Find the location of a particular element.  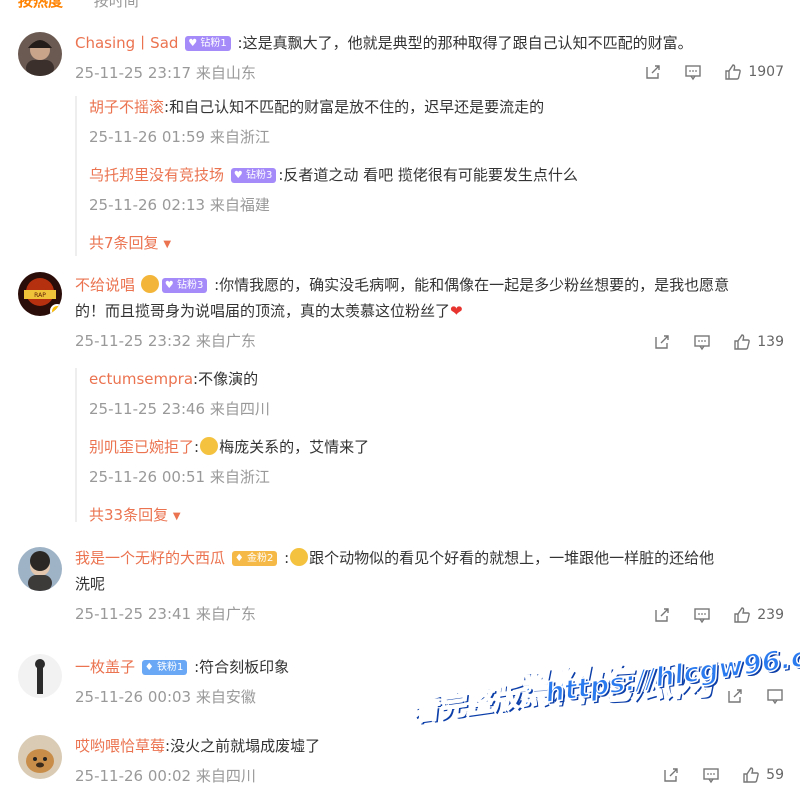

fan-badge: ♦ 金粉2 is located at coordinates (254, 558).